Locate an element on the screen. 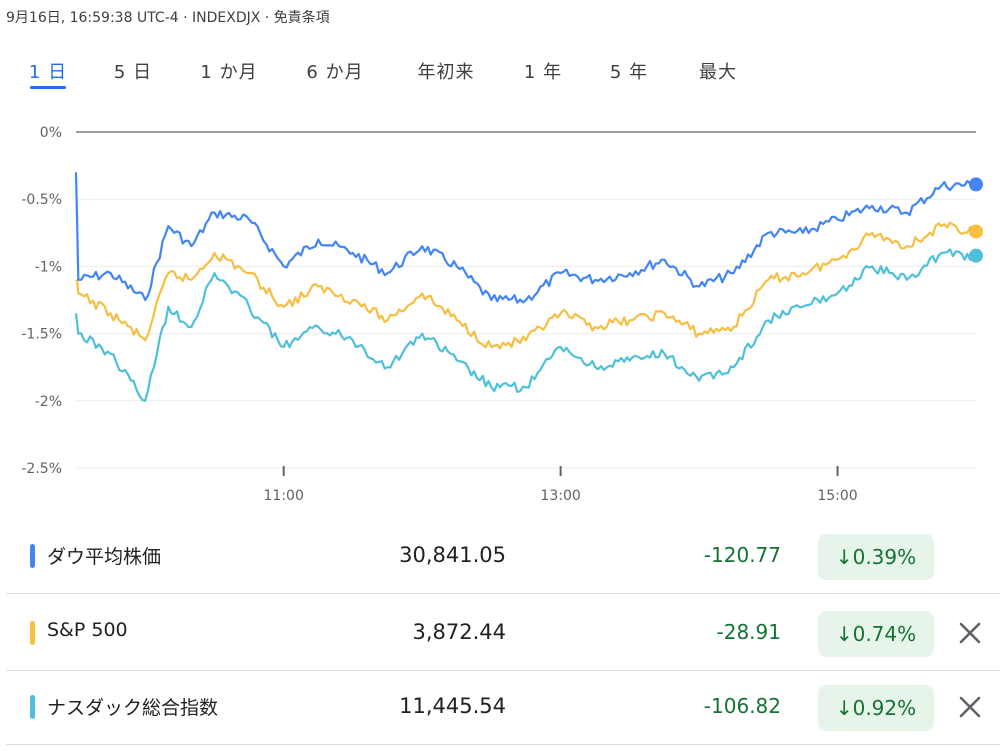 This screenshot has width=1000, height=751. index-name: ダウ平均株価 is located at coordinates (104, 557).